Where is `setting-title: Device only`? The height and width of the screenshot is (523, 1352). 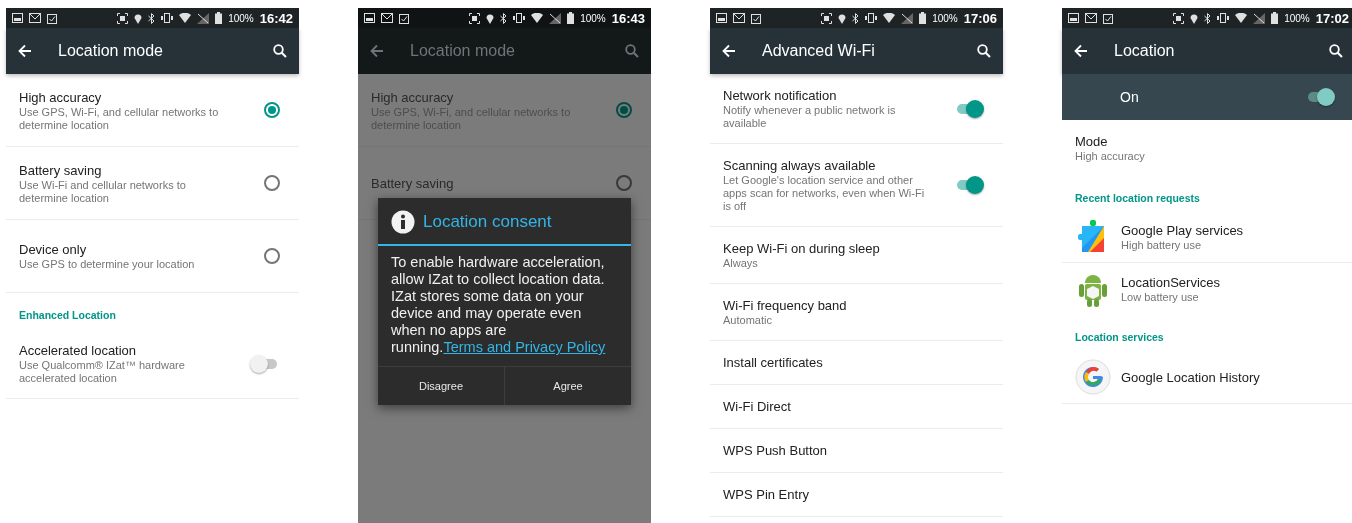 setting-title: Device only is located at coordinates (53, 249).